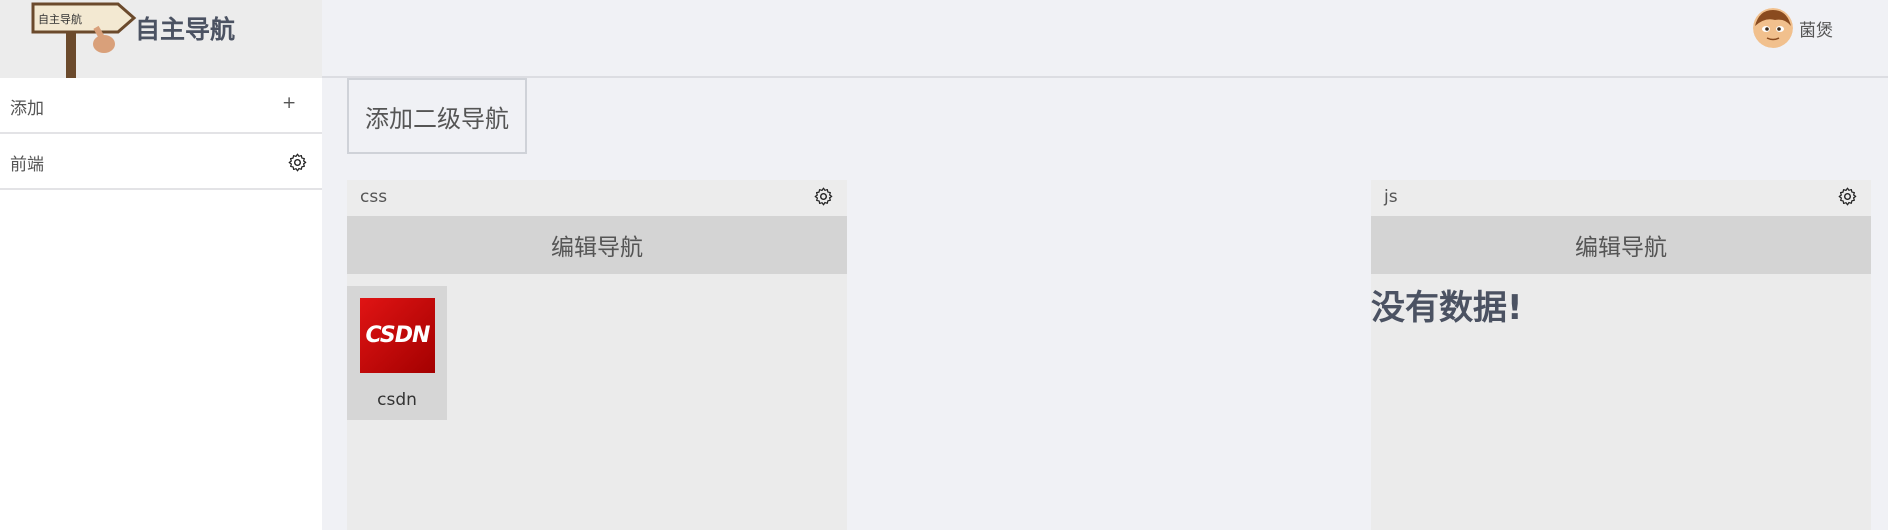 The height and width of the screenshot is (530, 1888). What do you see at coordinates (185, 29) in the screenshot?
I see `app-title: 自主导航` at bounding box center [185, 29].